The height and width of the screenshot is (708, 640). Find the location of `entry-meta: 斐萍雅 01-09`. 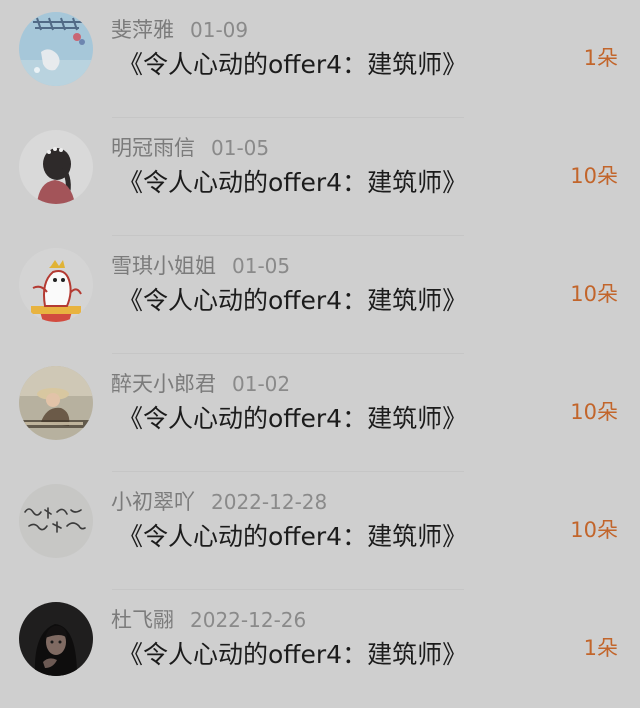

entry-meta: 斐萍雅 01-09 is located at coordinates (179, 30).